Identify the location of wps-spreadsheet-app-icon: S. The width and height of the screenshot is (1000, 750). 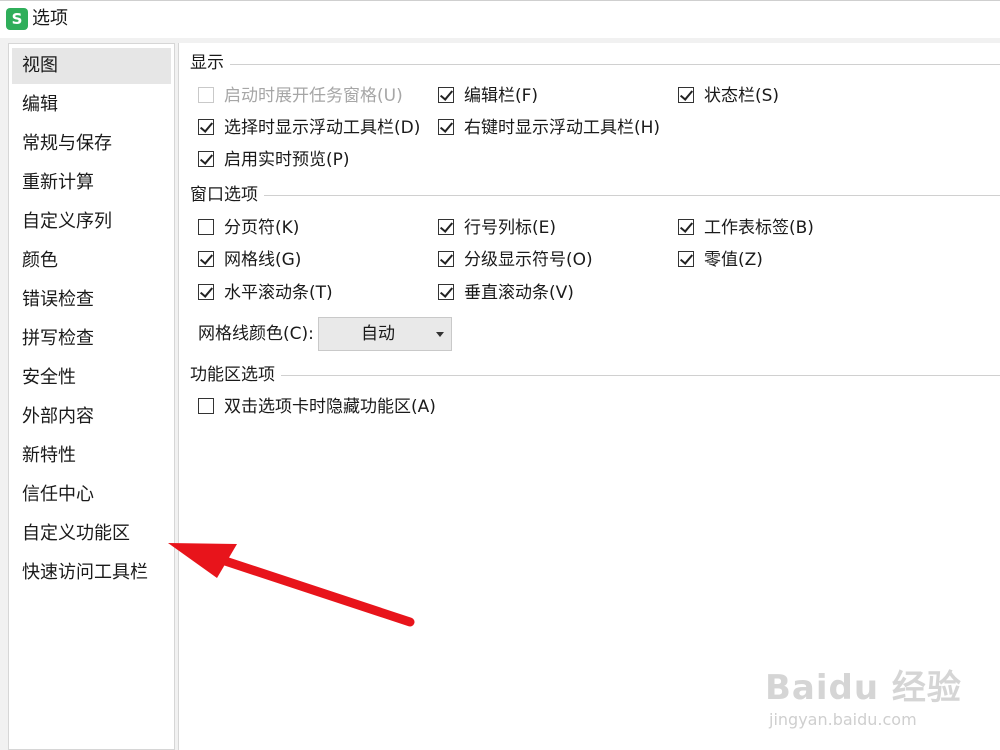
(17, 19).